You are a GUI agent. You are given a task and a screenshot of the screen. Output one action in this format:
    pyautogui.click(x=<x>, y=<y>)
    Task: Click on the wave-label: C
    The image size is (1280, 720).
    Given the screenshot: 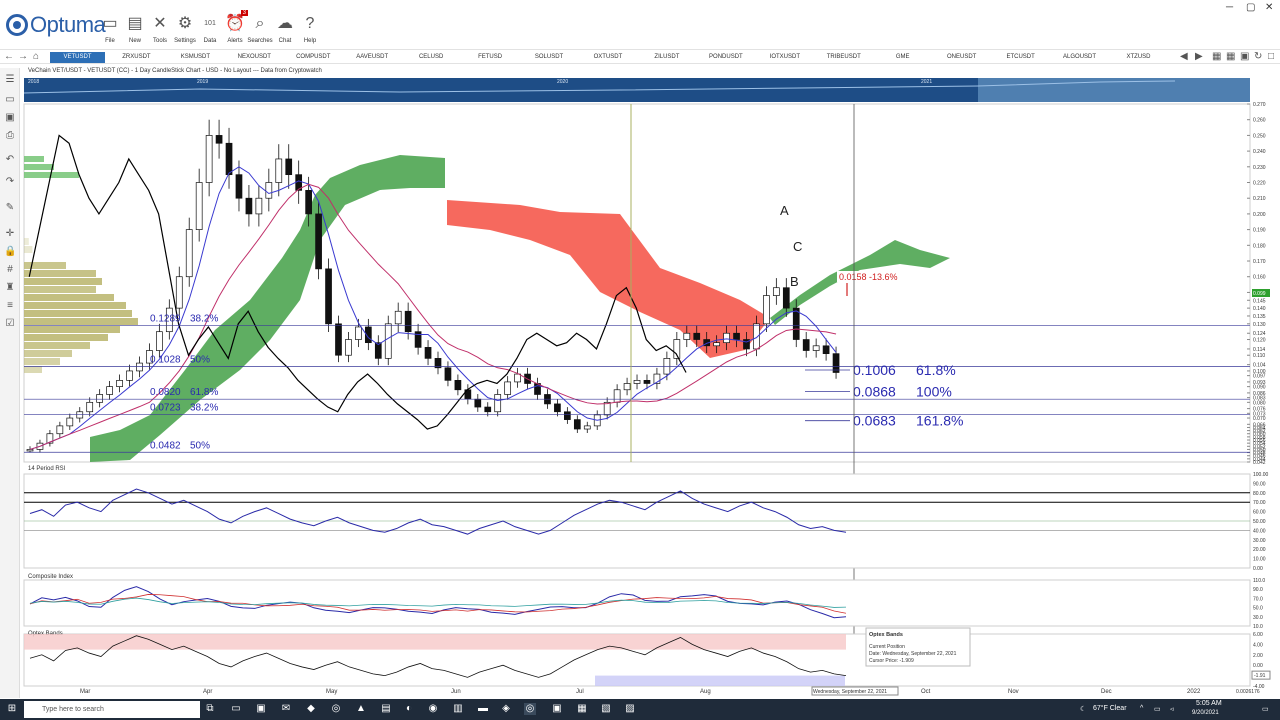 What is the action you would take?
    pyautogui.click(x=797, y=246)
    